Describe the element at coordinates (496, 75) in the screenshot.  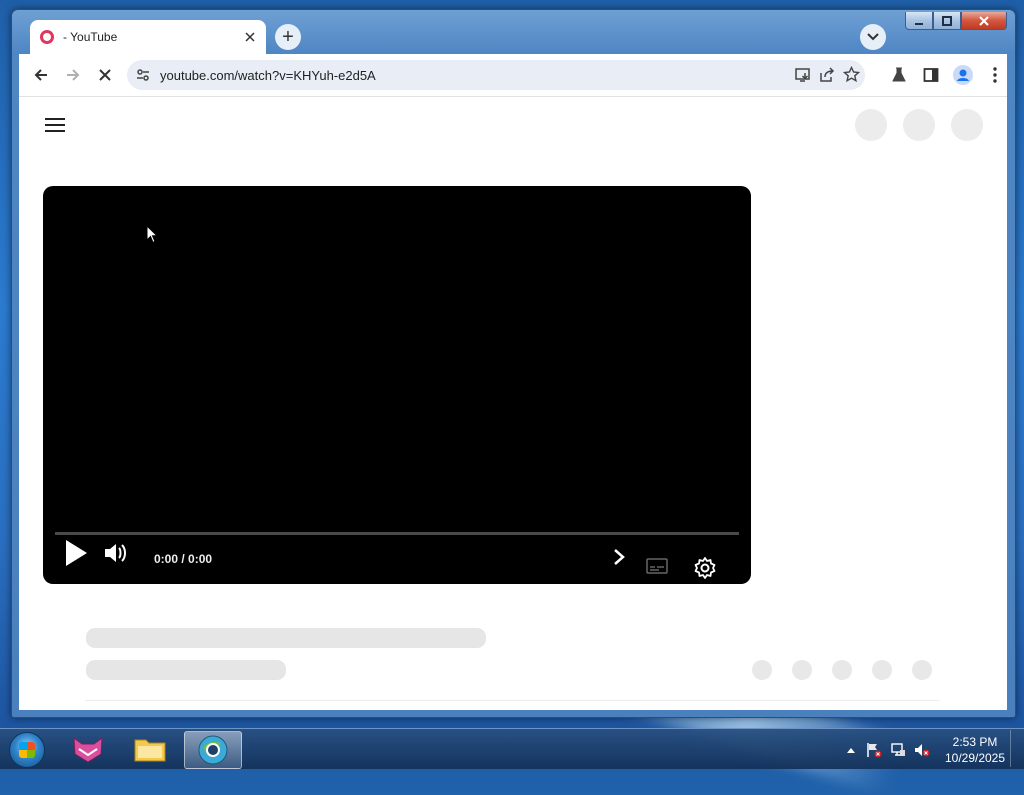
I see `address-bar: youtube.com/watch?v=KHYuh-e2d5A` at that location.